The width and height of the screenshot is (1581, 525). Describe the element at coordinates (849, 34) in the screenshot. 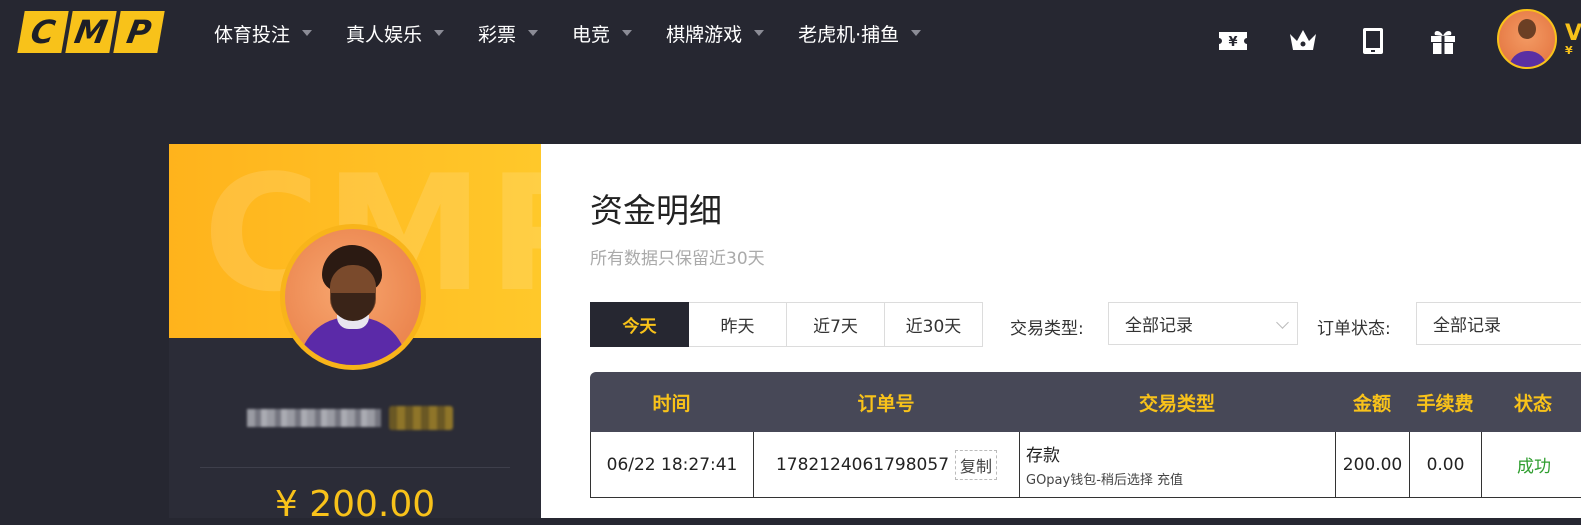

I see `nav-item-label: 老虎机·捕鱼` at that location.